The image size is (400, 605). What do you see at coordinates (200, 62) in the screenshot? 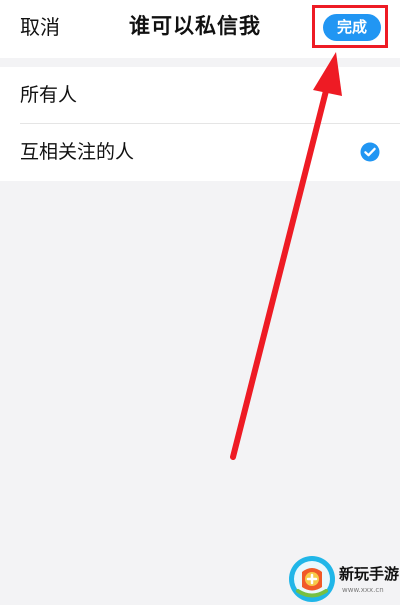
I see `section-spacer` at bounding box center [200, 62].